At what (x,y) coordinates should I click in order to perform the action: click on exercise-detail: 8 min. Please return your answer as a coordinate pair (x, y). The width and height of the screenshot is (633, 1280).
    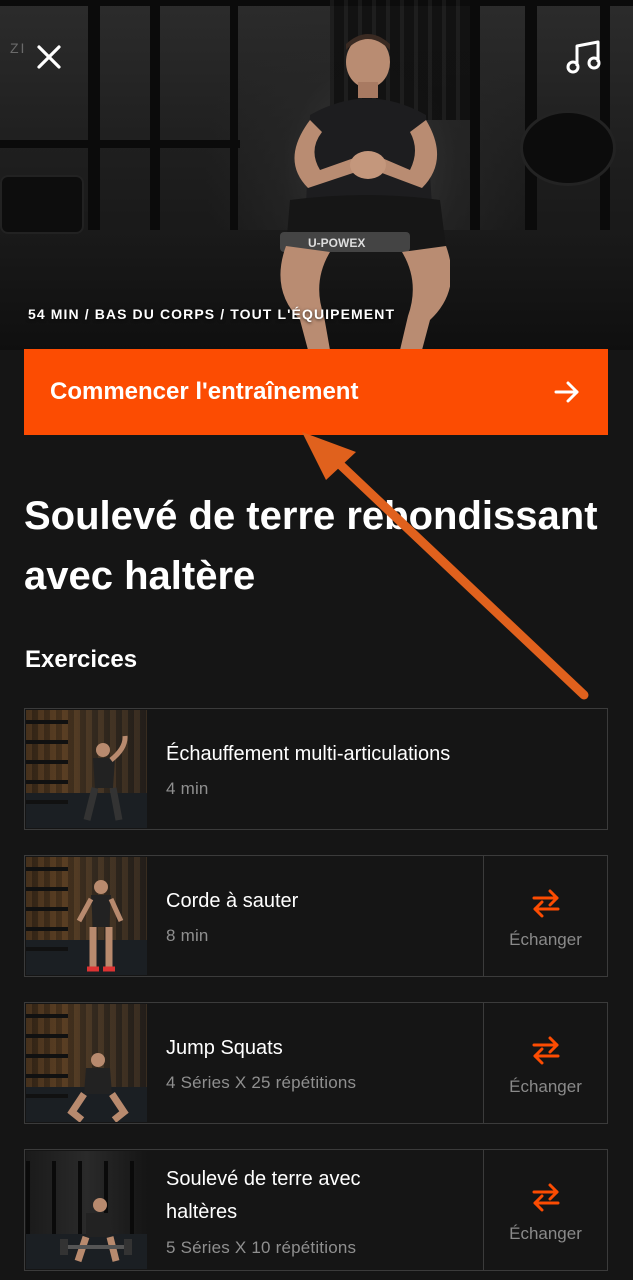
    Looking at the image, I should click on (187, 935).